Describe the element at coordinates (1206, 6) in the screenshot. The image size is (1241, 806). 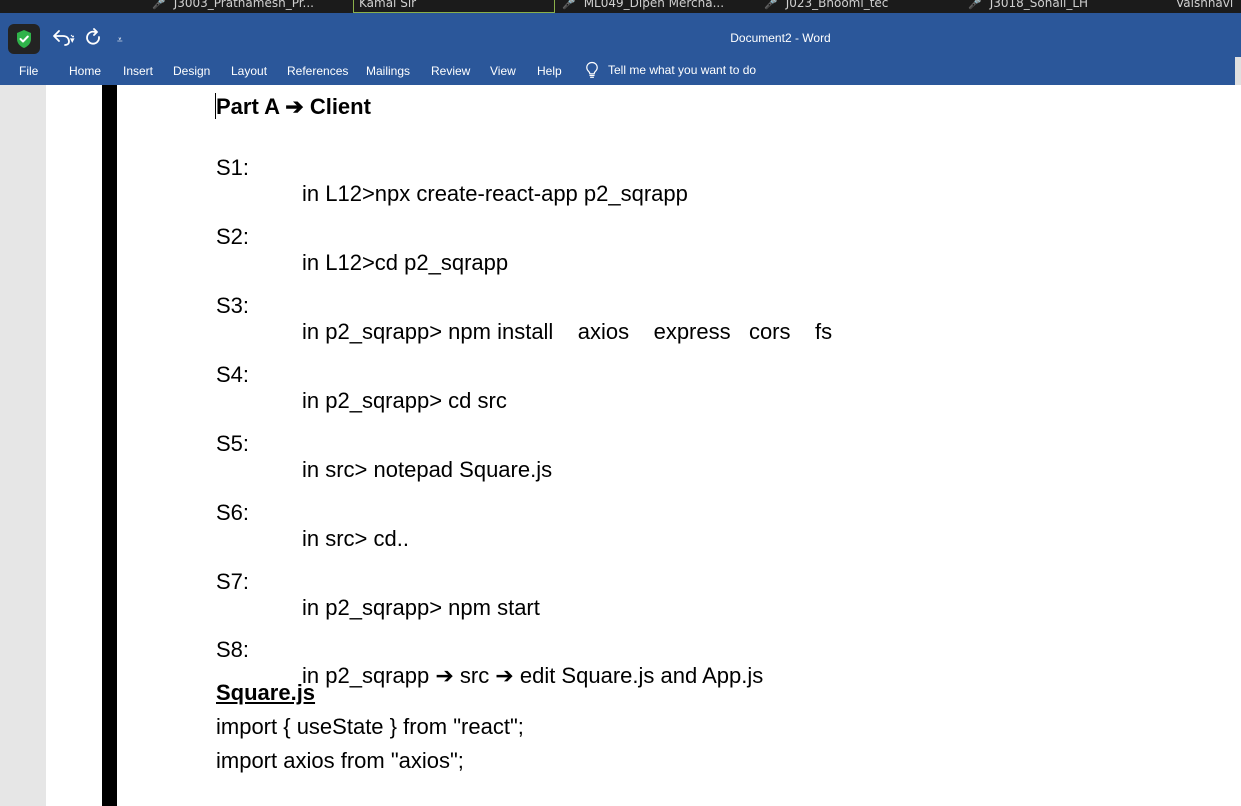
I see `participant-tile: Vaishnavi` at that location.